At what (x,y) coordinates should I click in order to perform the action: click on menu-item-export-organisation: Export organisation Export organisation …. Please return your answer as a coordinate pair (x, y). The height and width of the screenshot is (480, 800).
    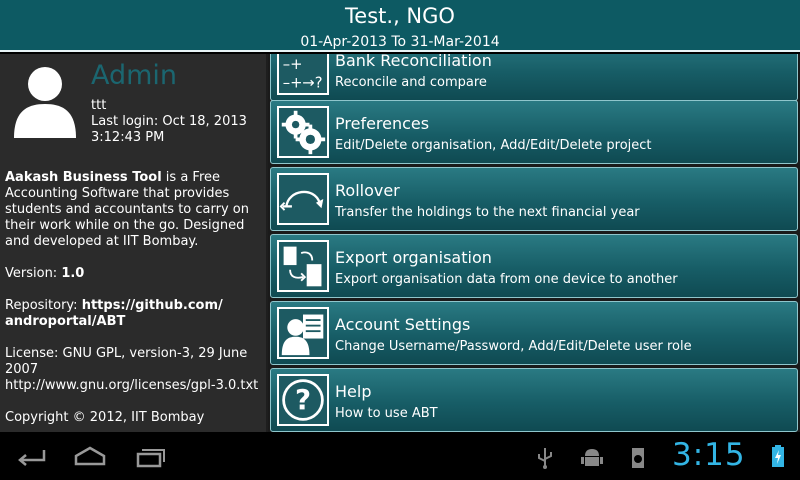
    Looking at the image, I should click on (534, 266).